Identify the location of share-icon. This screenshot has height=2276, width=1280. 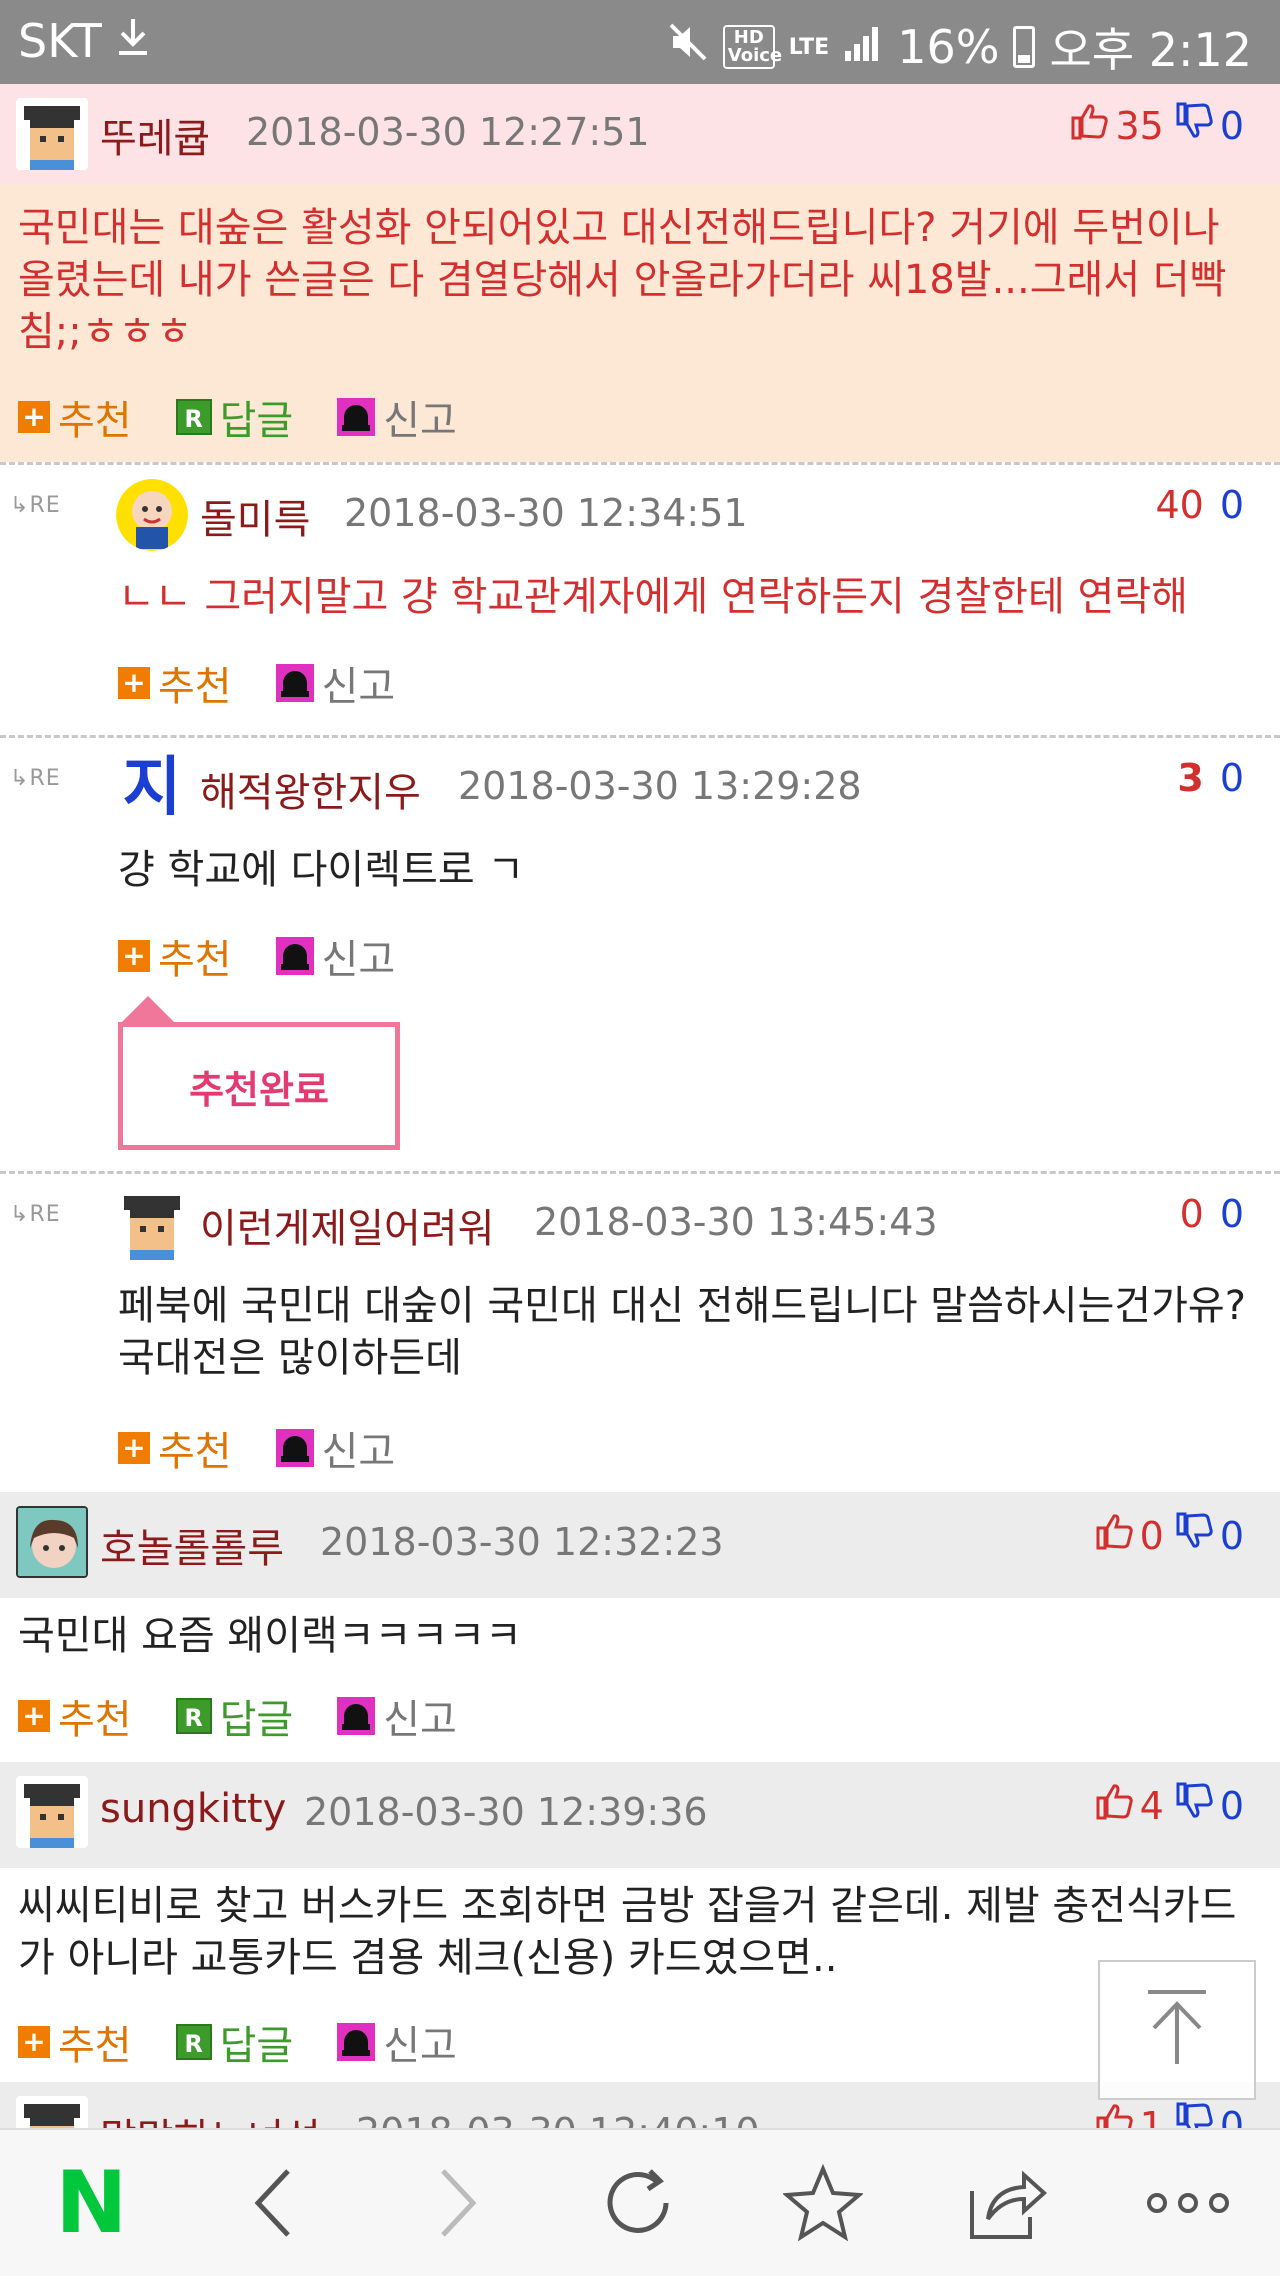
(1006, 2203).